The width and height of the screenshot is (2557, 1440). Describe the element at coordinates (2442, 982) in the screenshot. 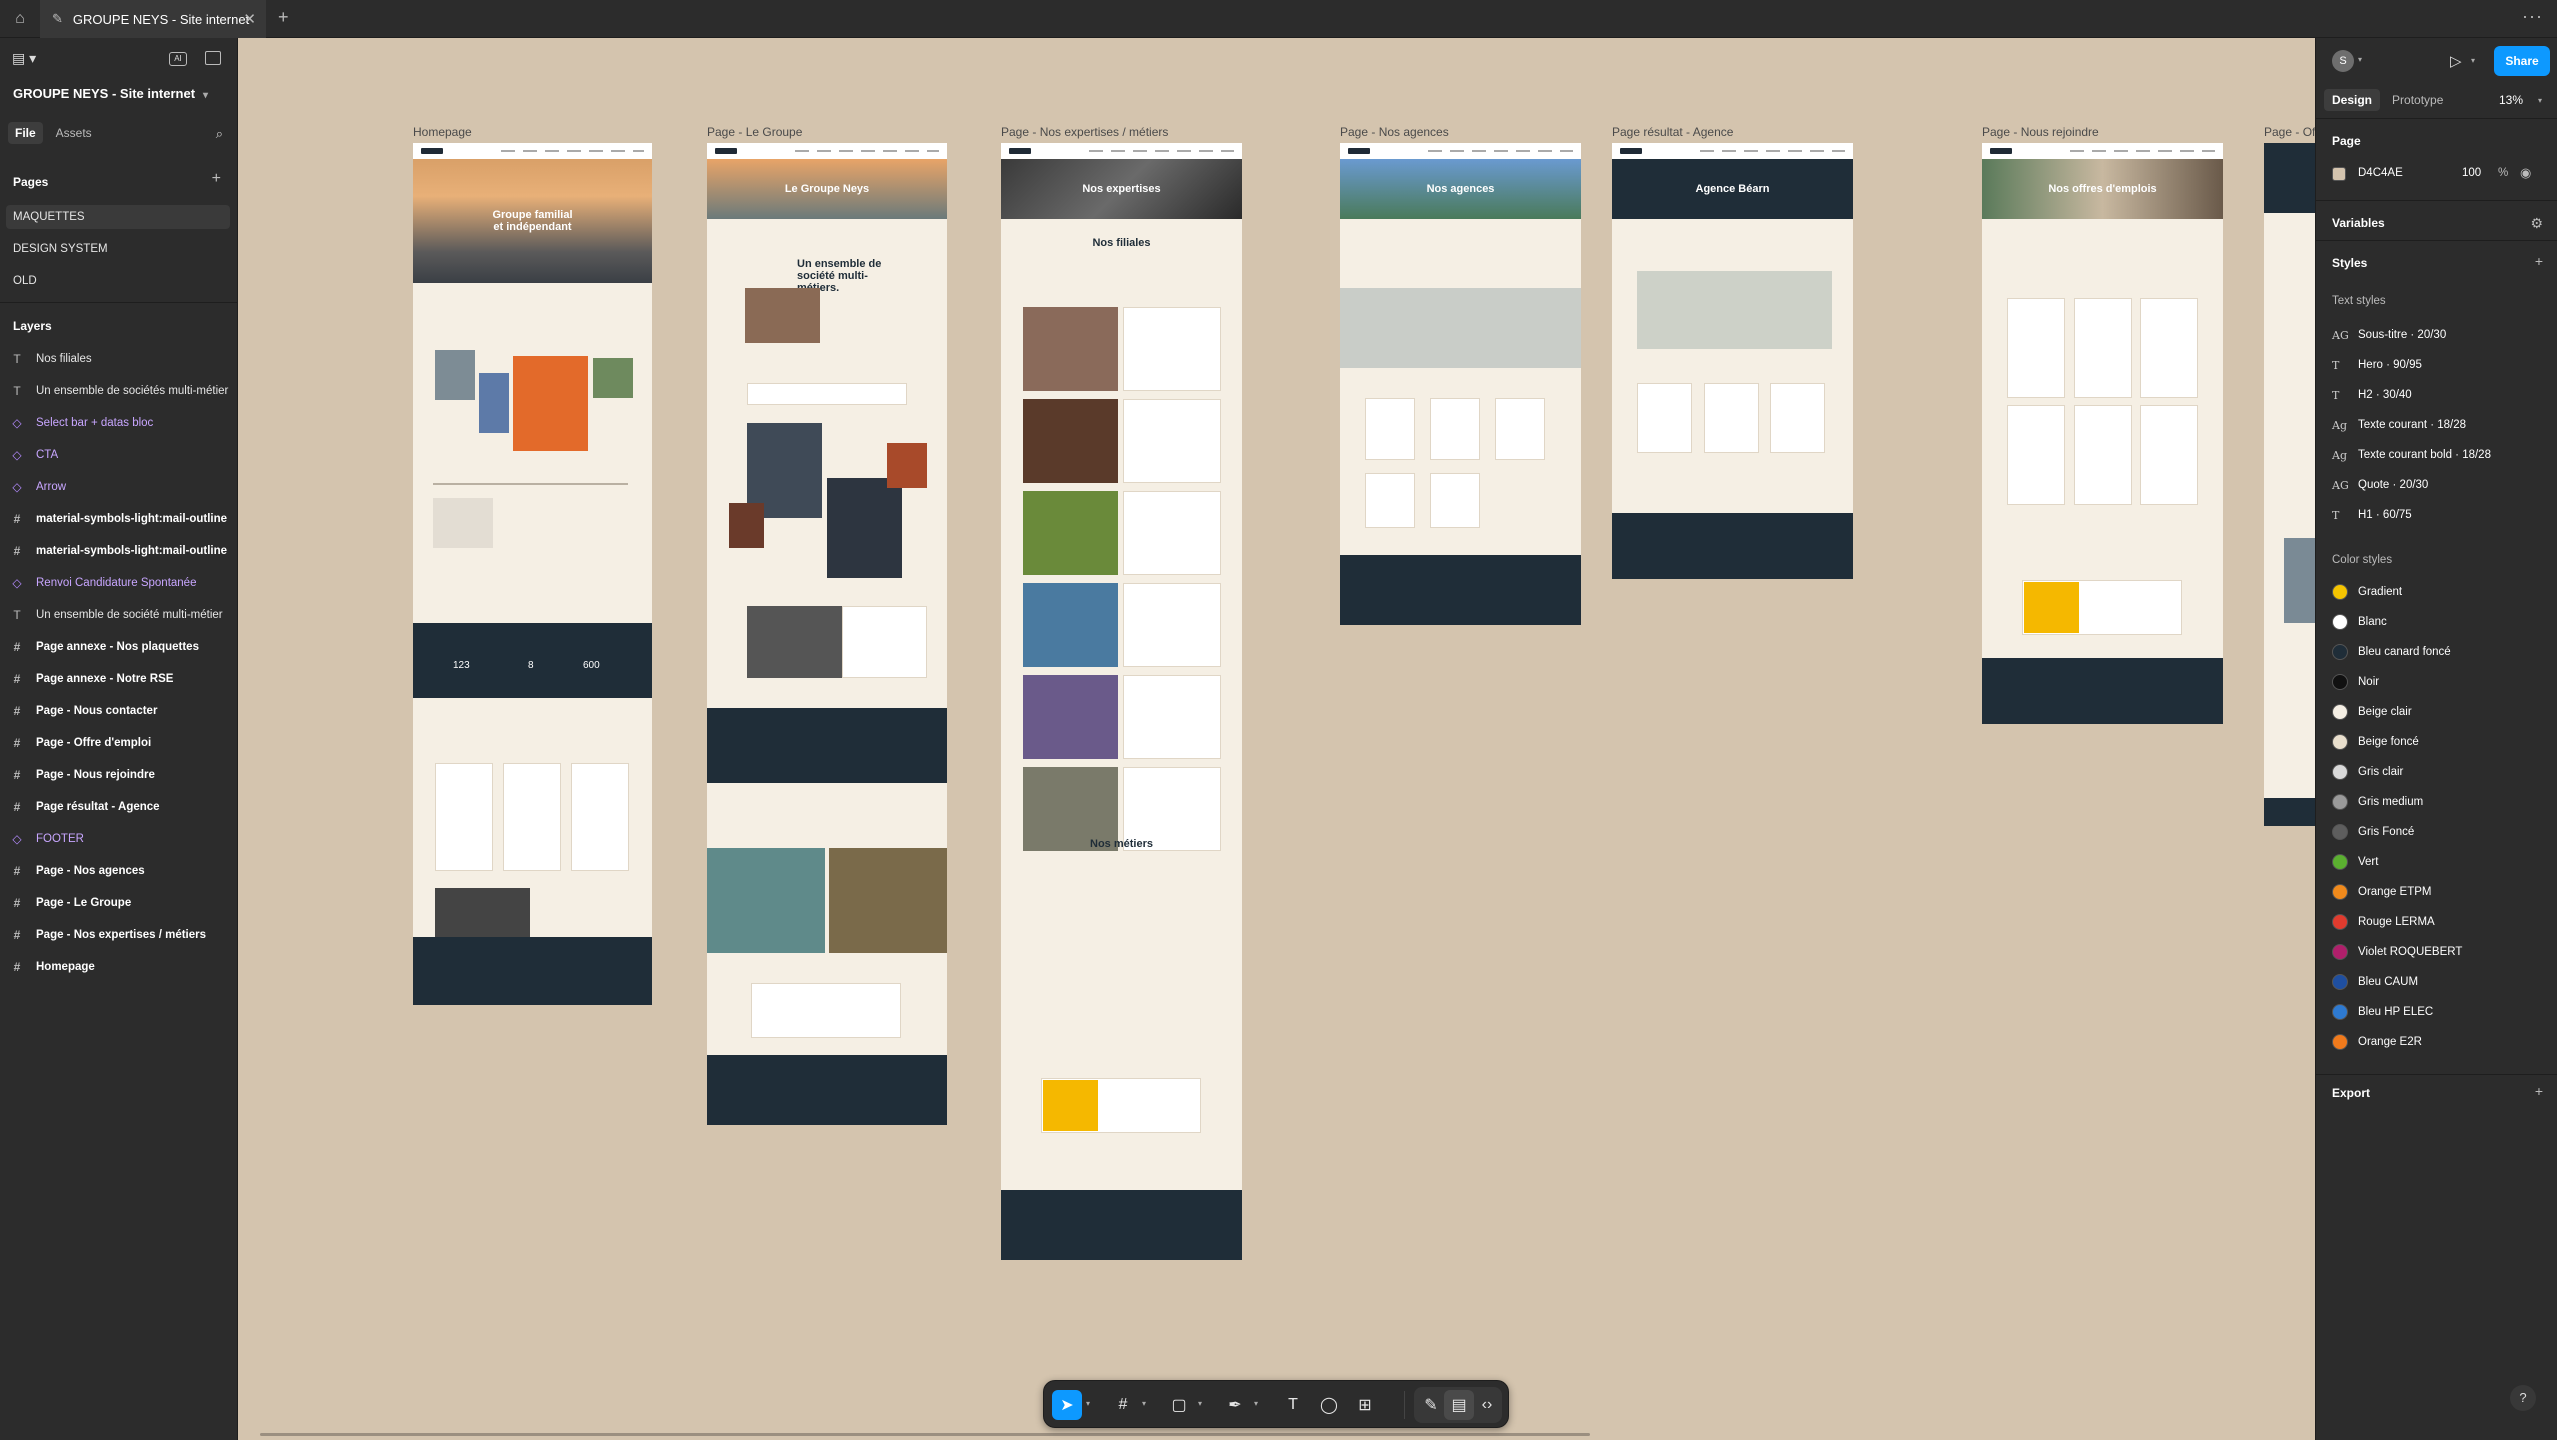

I see `color-style-item: Bleu CAUM` at that location.